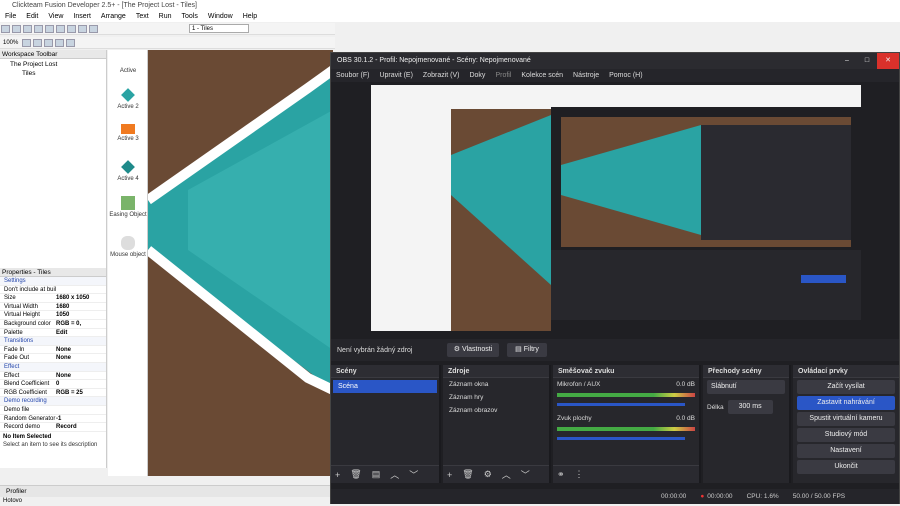  Describe the element at coordinates (38, 28) in the screenshot. I see `cut-icon` at that location.